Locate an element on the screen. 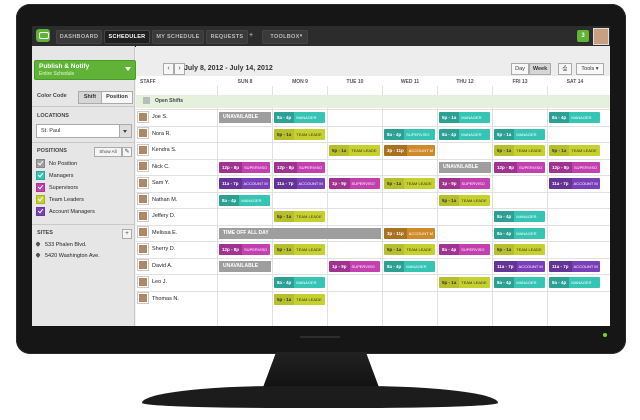  staff-row-name: Joe S. is located at coordinates (153, 117).